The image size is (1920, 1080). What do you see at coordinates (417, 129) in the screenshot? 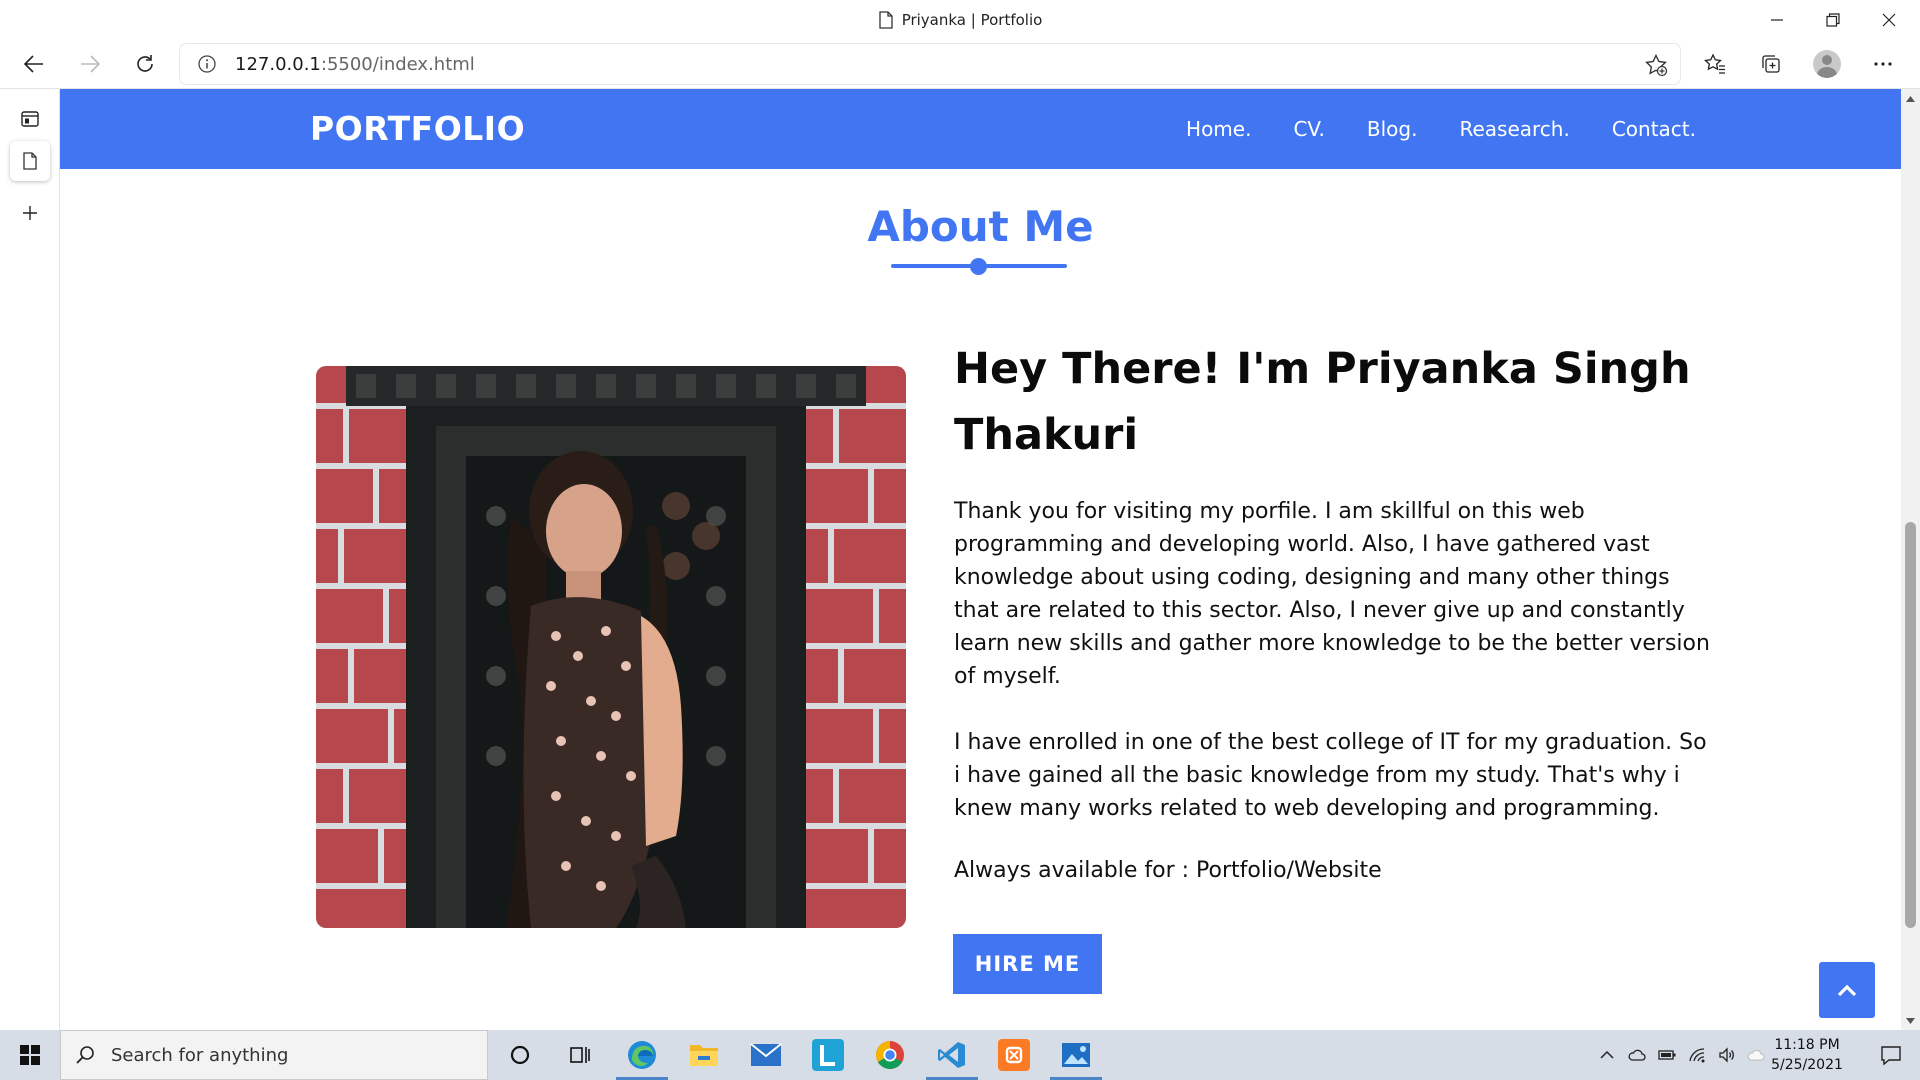
I see `site-brand: PORTFOLIO` at bounding box center [417, 129].